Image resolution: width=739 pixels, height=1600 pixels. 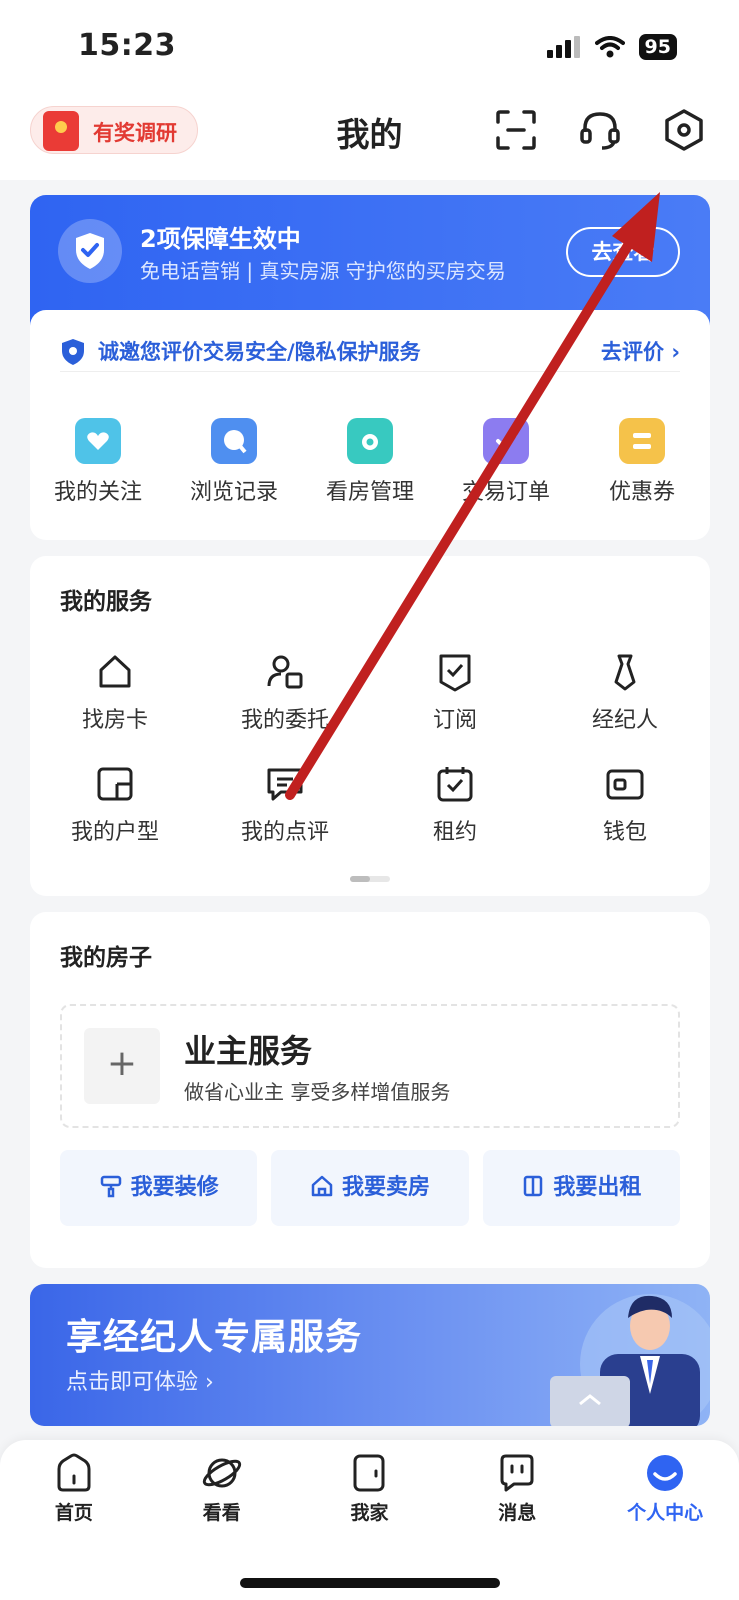 I want to click on home-icon, so click(x=74, y=1472).